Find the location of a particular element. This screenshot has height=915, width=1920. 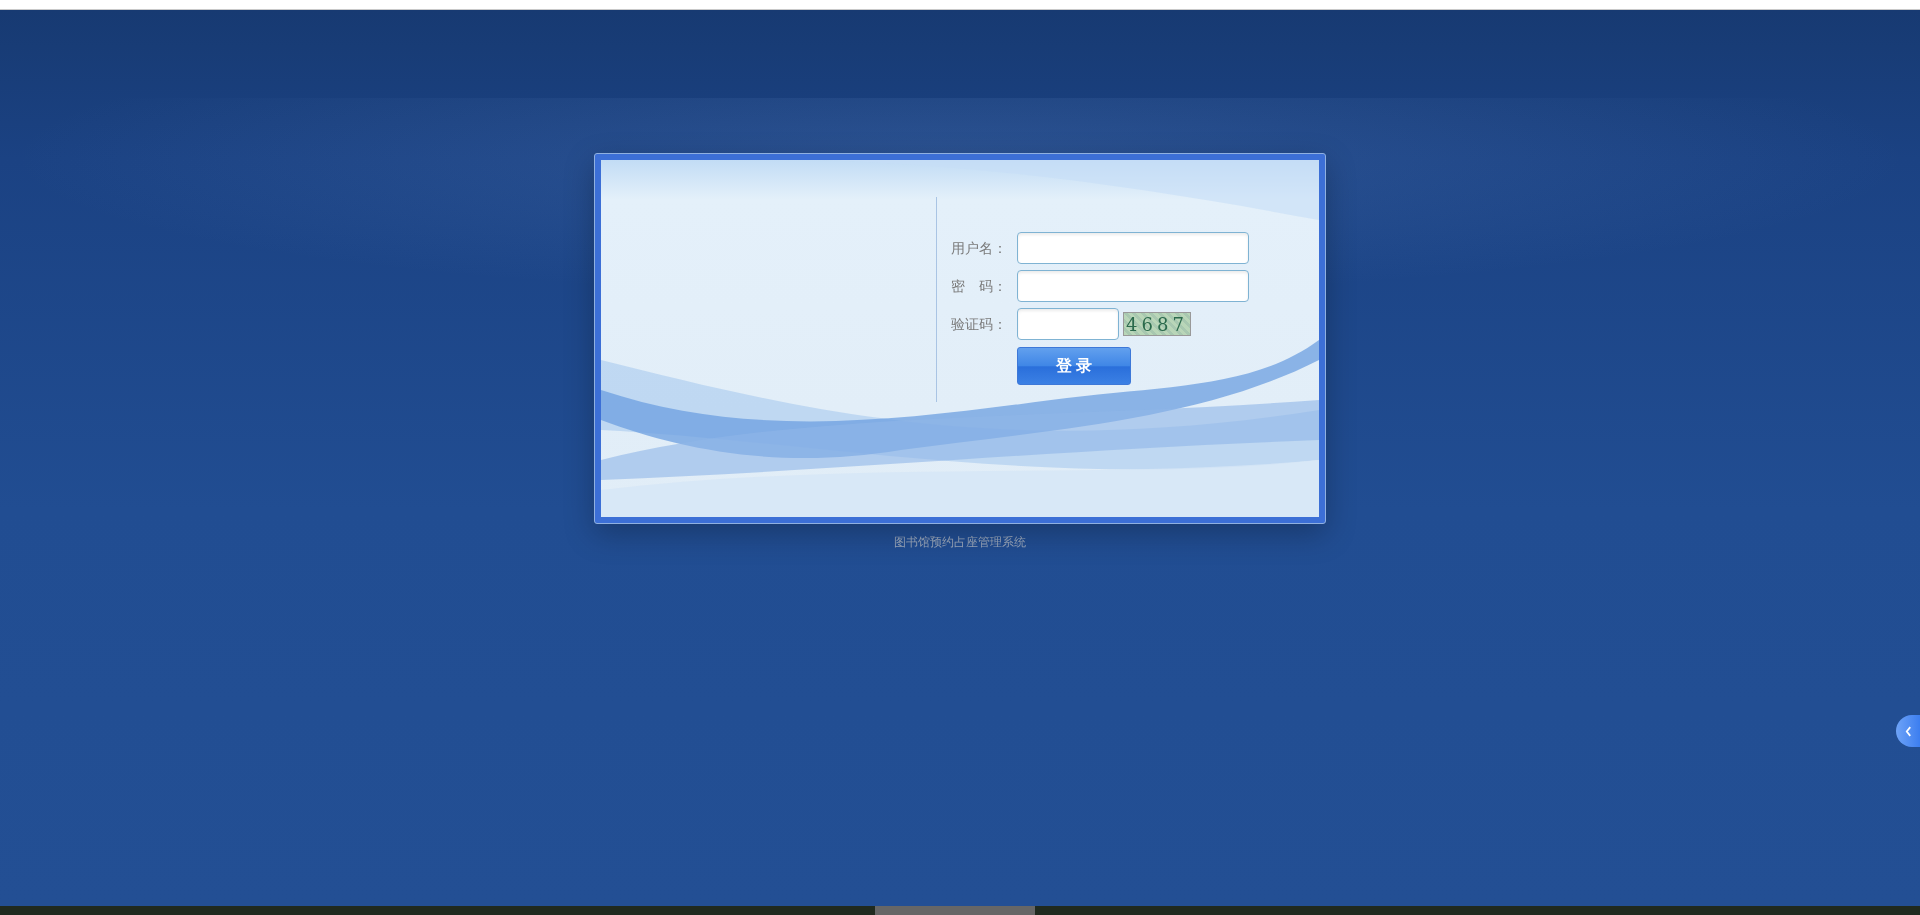

scrollbar-thumb is located at coordinates (955, 910).